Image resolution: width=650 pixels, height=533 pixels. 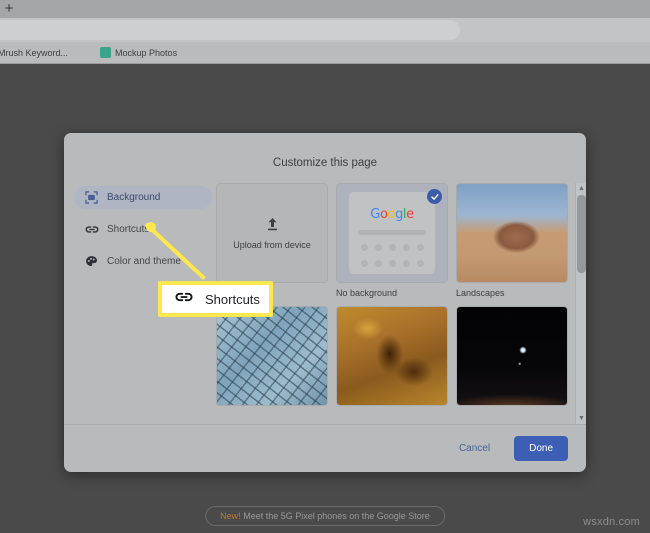 What do you see at coordinates (392, 214) in the screenshot?
I see `google-logo: Google` at bounding box center [392, 214].